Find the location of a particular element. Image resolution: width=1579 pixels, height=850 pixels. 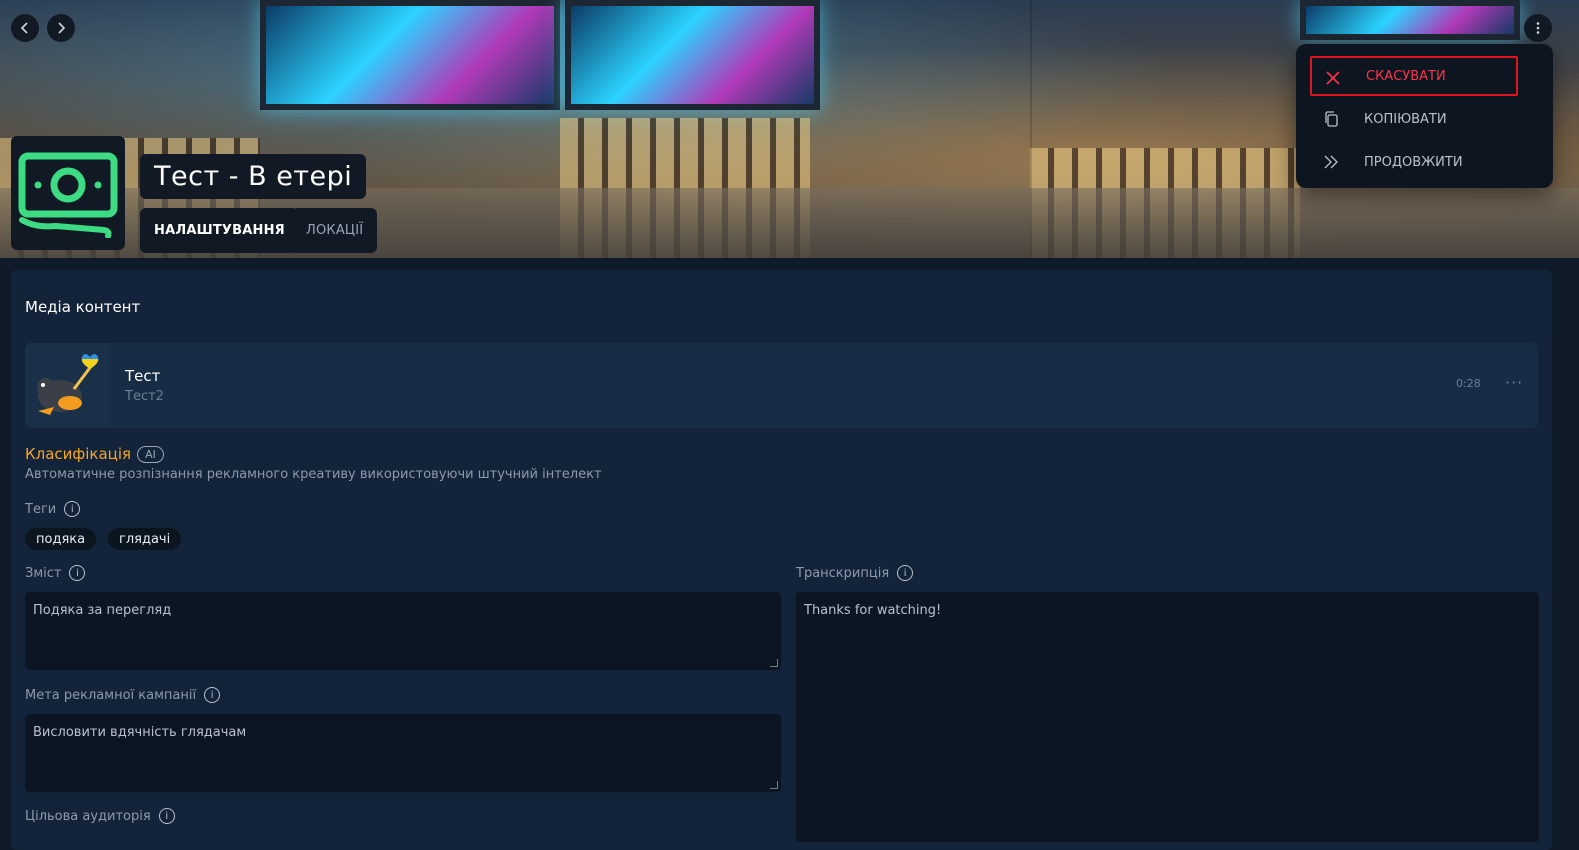

classification-heading: Класифікація AI is located at coordinates (94, 454).